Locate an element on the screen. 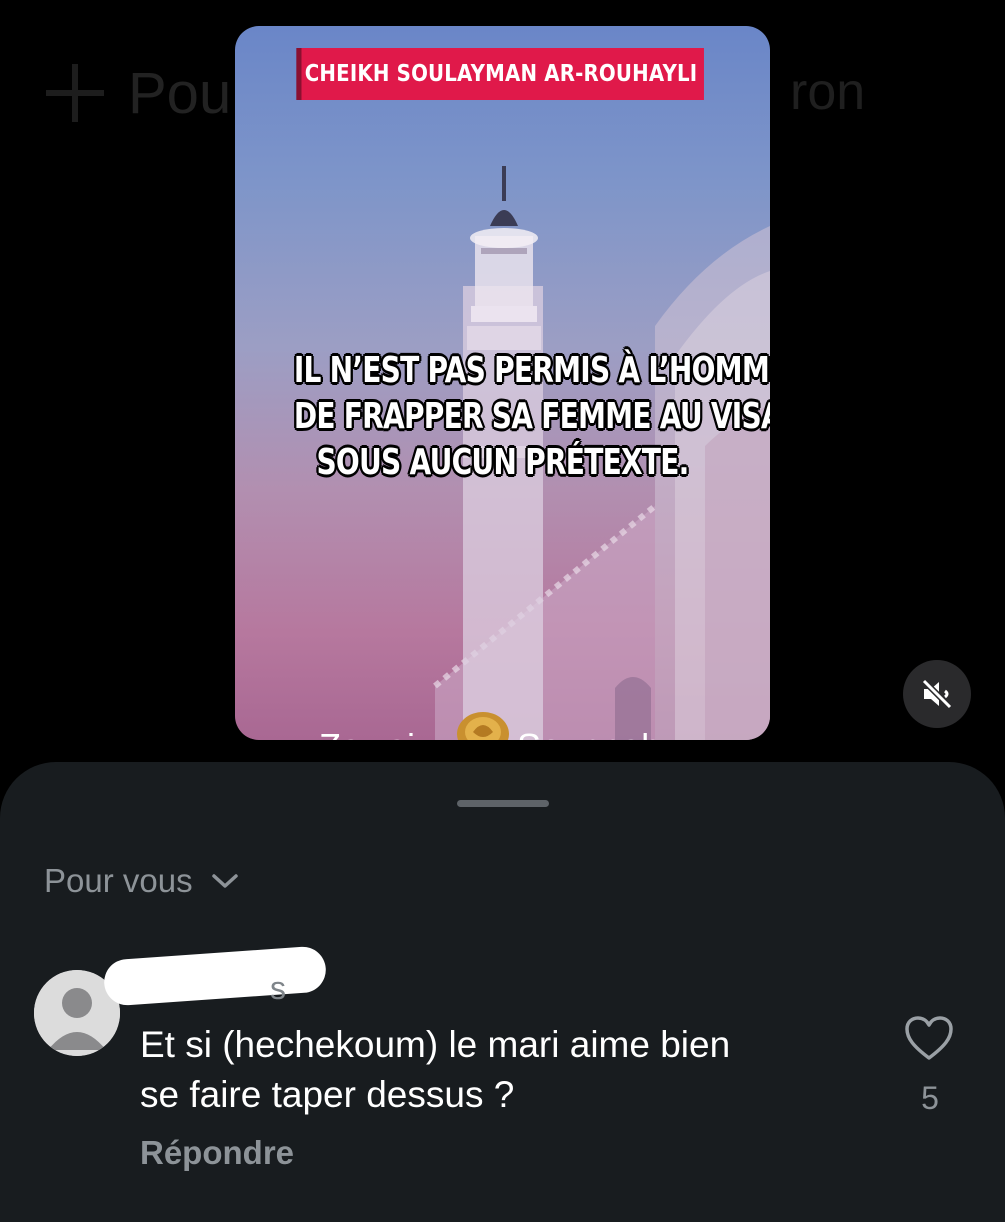 This screenshot has height=1222, width=1005. sheet-drag-handle is located at coordinates (503, 803).